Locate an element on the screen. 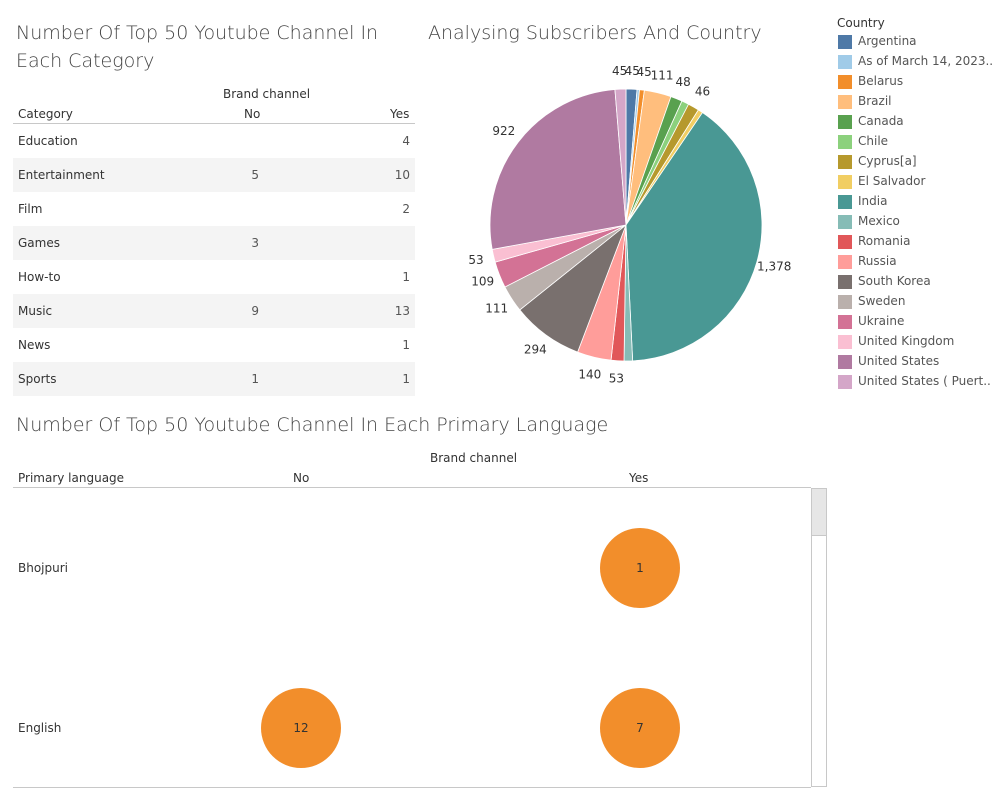 The image size is (999, 799). legend-title: Country is located at coordinates (861, 23).